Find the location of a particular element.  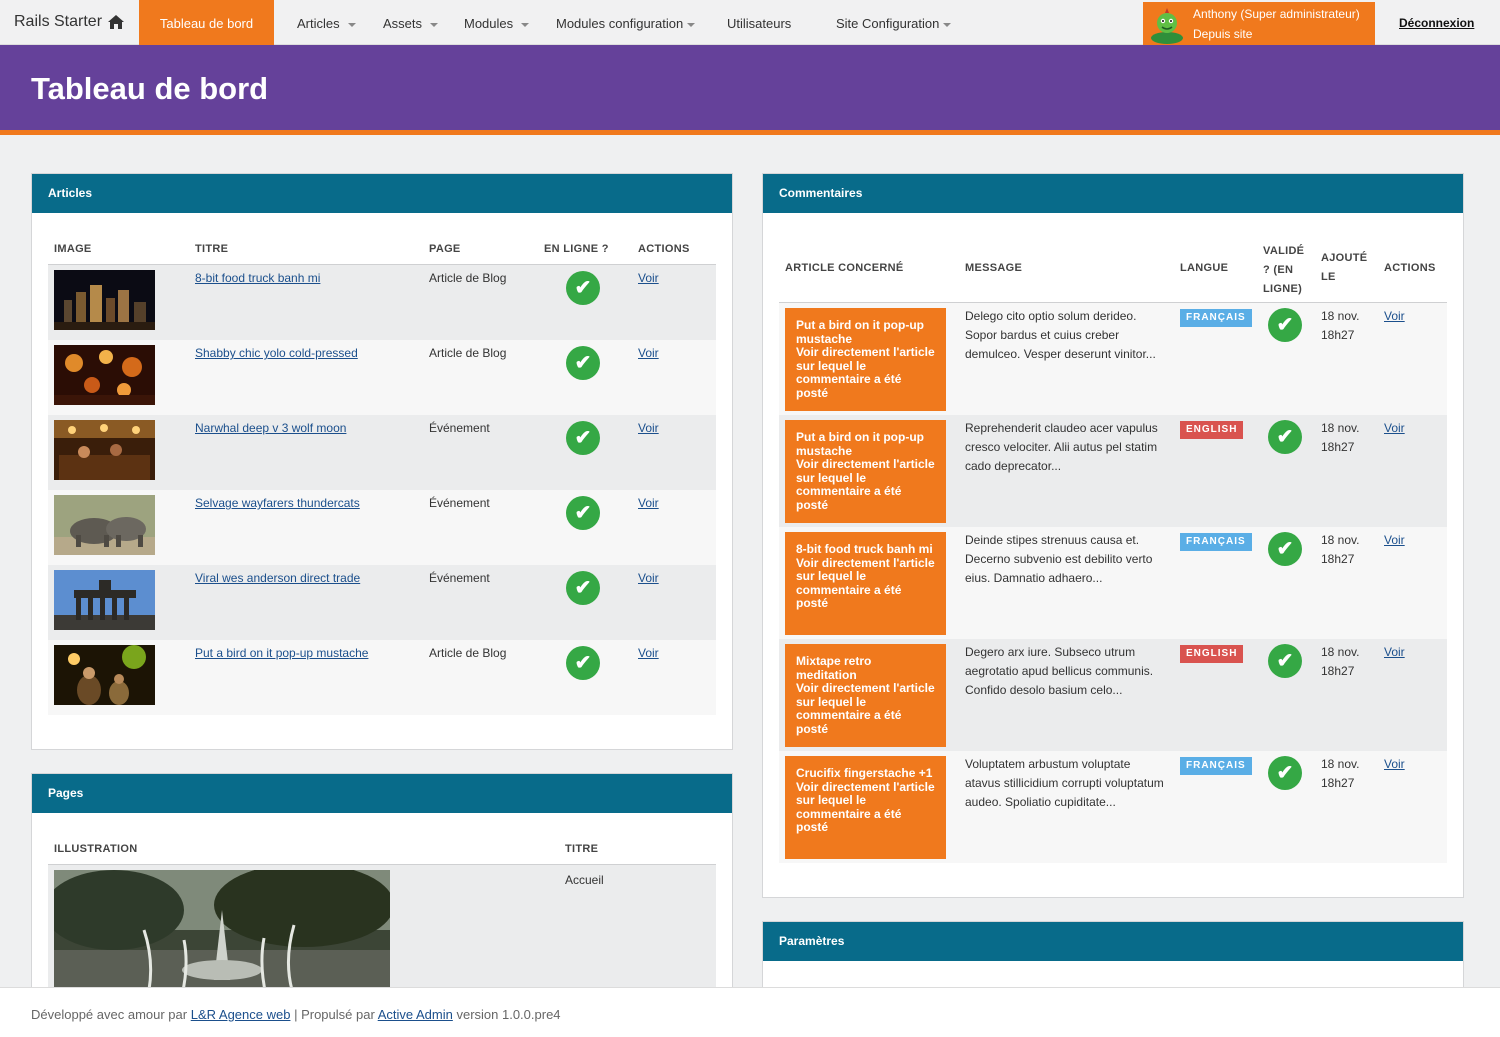

column-header-language: Langue is located at coordinates (1204, 268).